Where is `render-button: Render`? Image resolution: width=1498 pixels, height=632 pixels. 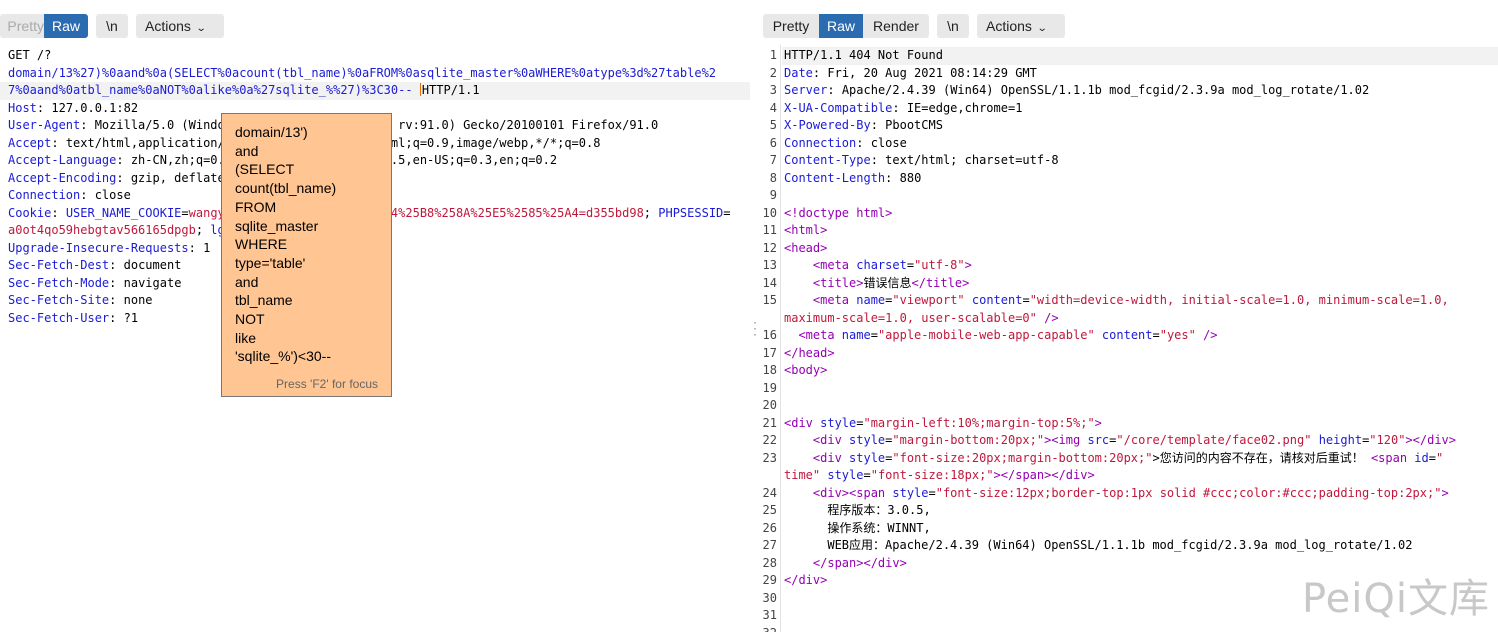 render-button: Render is located at coordinates (896, 26).